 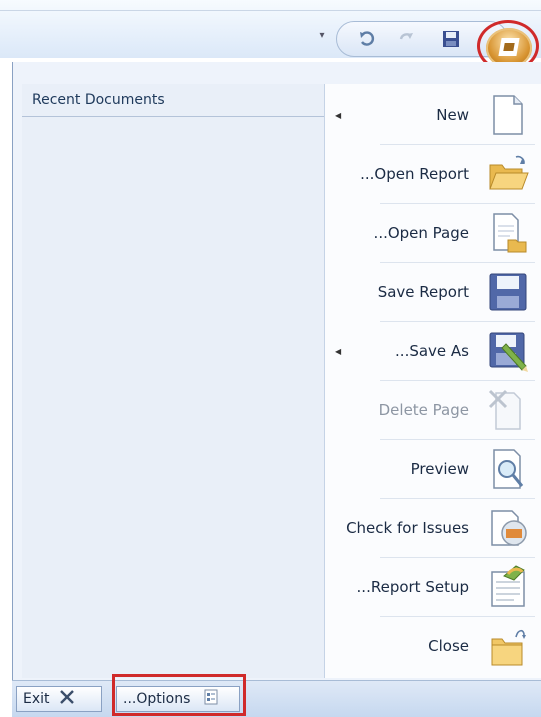 What do you see at coordinates (36, 699) in the screenshot?
I see `exit-label: Exit` at bounding box center [36, 699].